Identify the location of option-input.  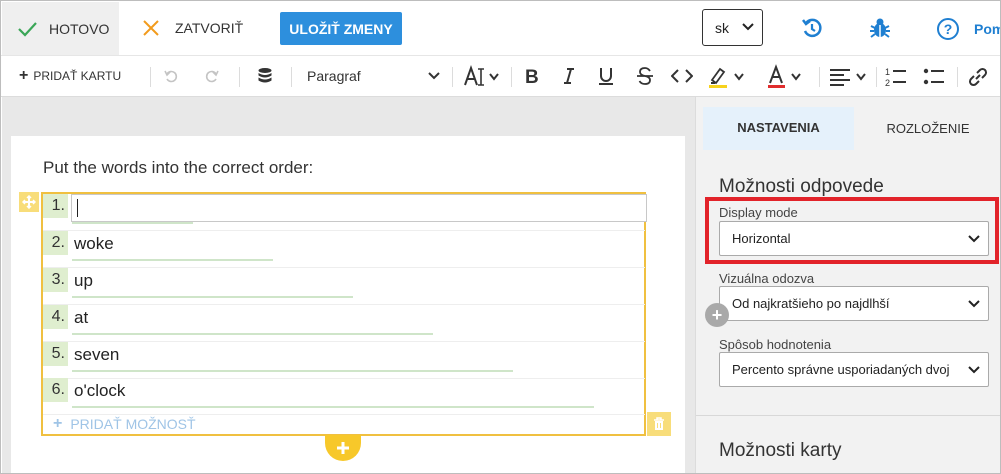
(359, 208).